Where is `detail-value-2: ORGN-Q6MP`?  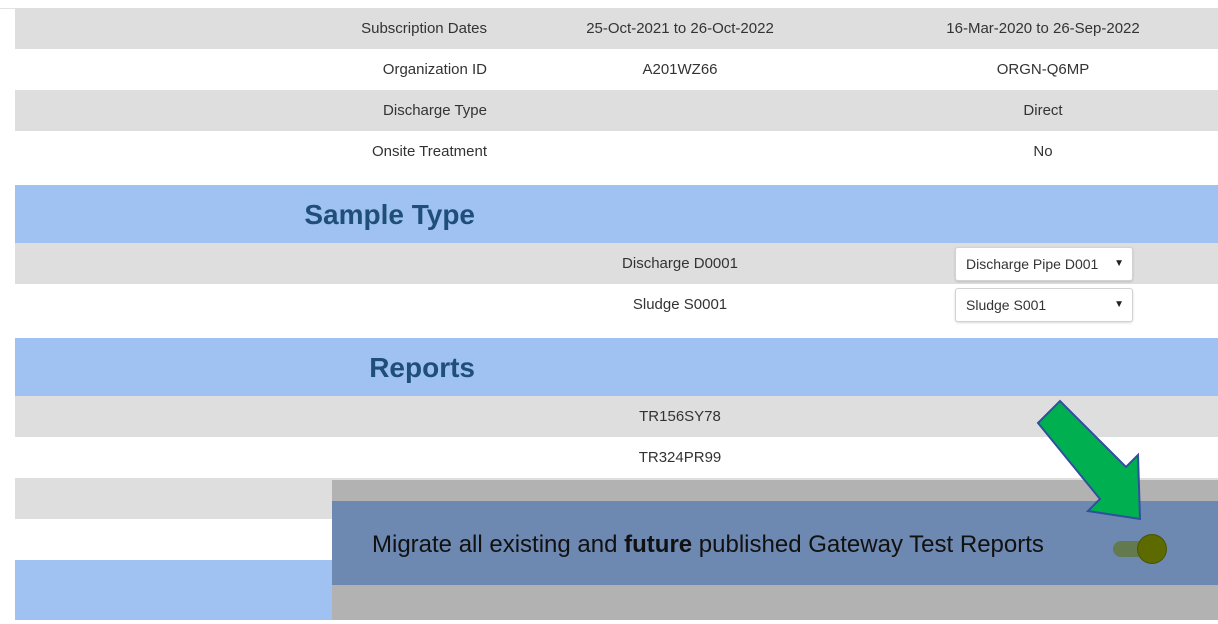 detail-value-2: ORGN-Q6MP is located at coordinates (1043, 69).